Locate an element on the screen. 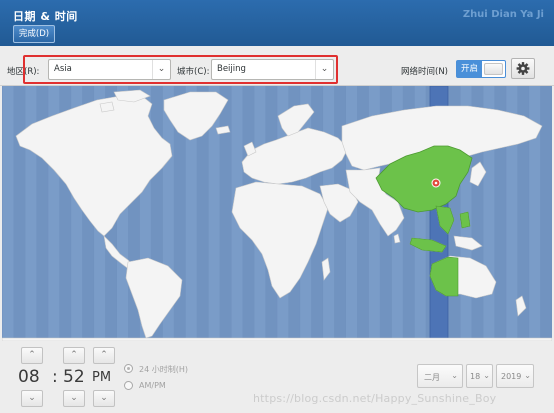 This screenshot has width=554, height=413. gear-icon is located at coordinates (523, 68).